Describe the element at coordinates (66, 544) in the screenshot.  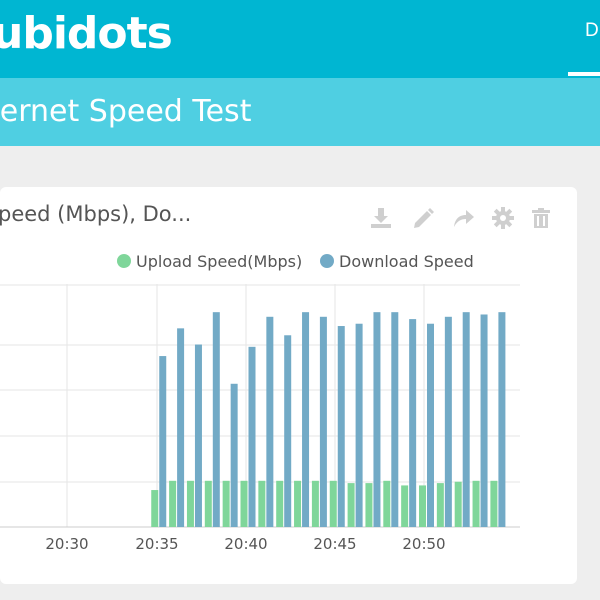
I see `x-tick-label: 20:30` at that location.